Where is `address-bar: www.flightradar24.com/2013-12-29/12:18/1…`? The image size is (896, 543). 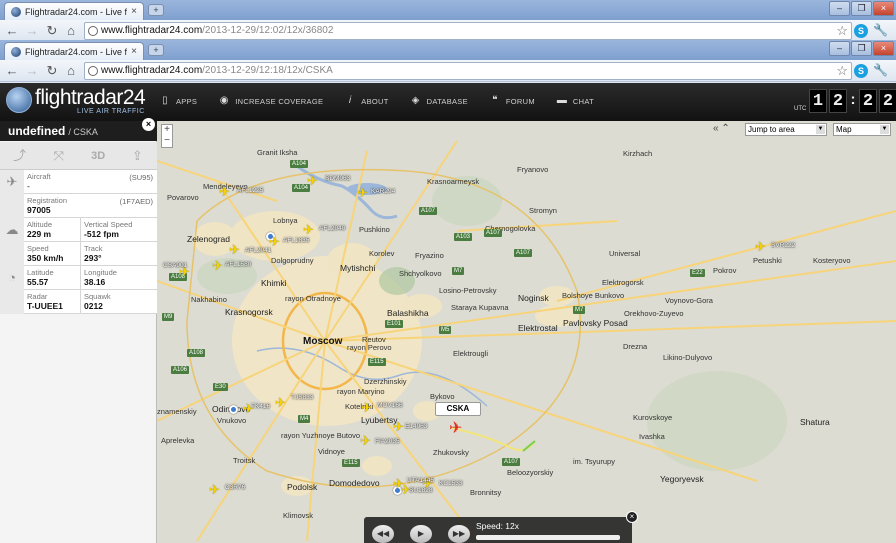 address-bar: www.flightradar24.com/2013-12-29/12:18/1… is located at coordinates (468, 71).